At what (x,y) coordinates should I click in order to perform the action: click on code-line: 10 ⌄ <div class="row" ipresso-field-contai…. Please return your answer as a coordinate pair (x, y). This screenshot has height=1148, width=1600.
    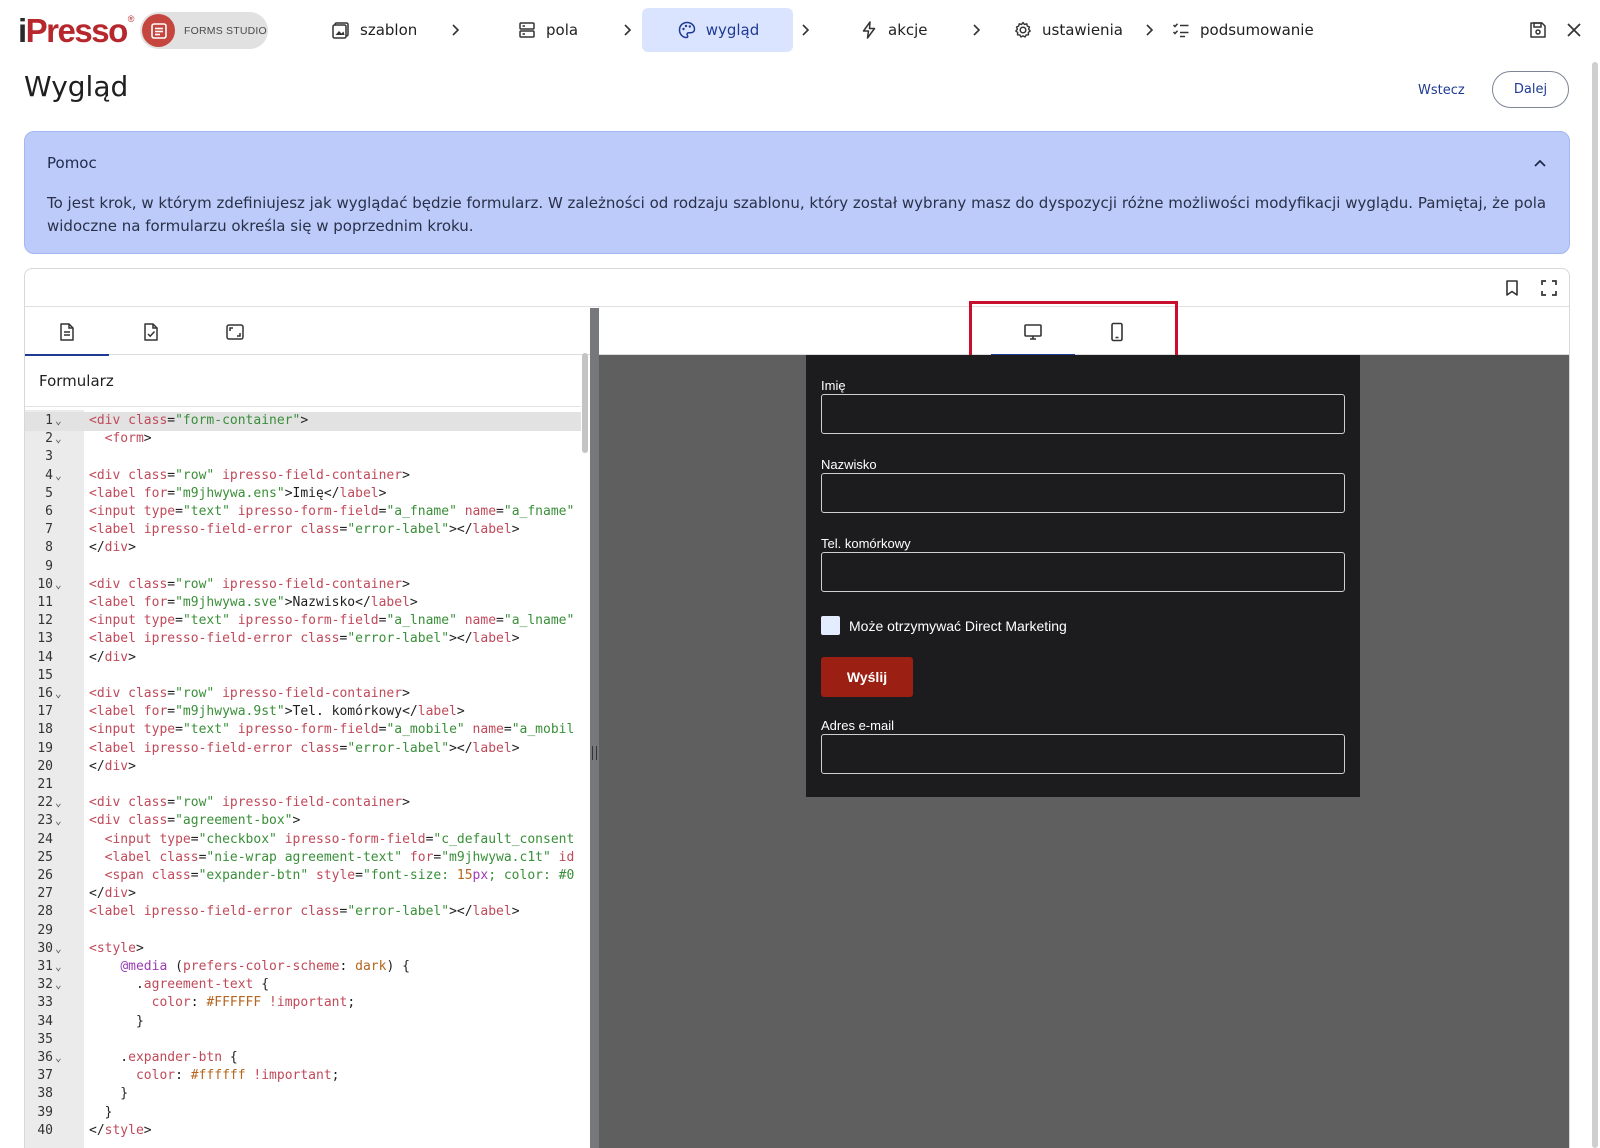
    Looking at the image, I should click on (303, 585).